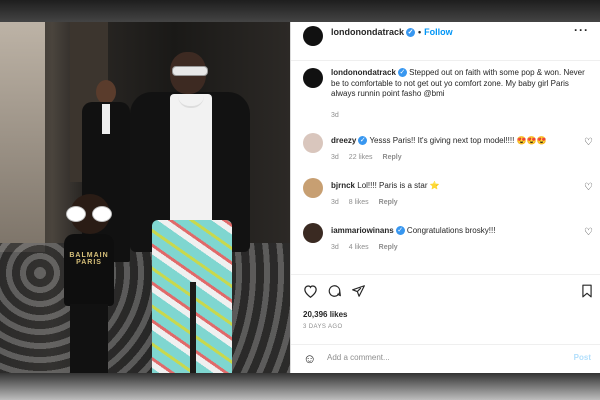 This screenshot has width=600, height=400. I want to click on comment-likes: 8 likes, so click(359, 202).